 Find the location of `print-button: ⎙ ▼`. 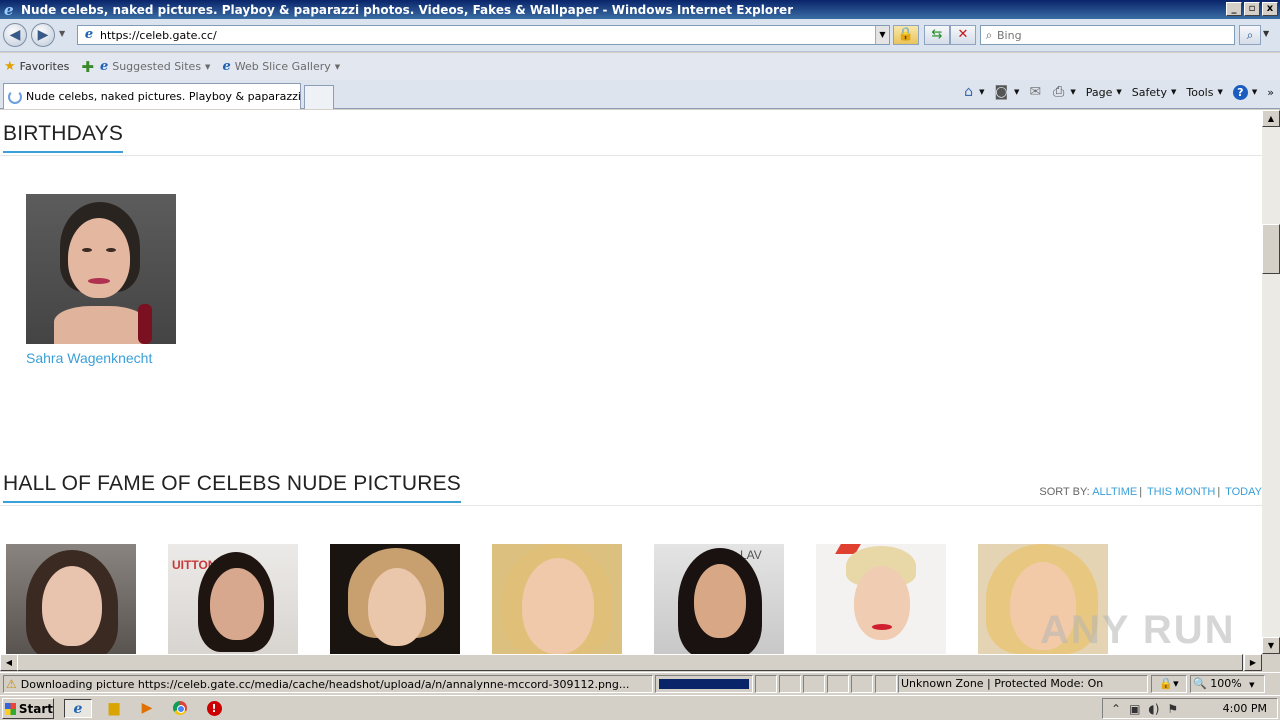

print-button: ⎙ ▼ is located at coordinates (1064, 92).